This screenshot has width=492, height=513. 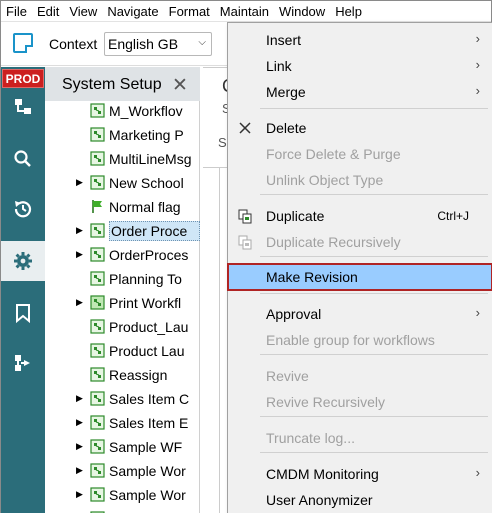 What do you see at coordinates (122, 447) in the screenshot?
I see `tree-item: ▶ Sample WF` at bounding box center [122, 447].